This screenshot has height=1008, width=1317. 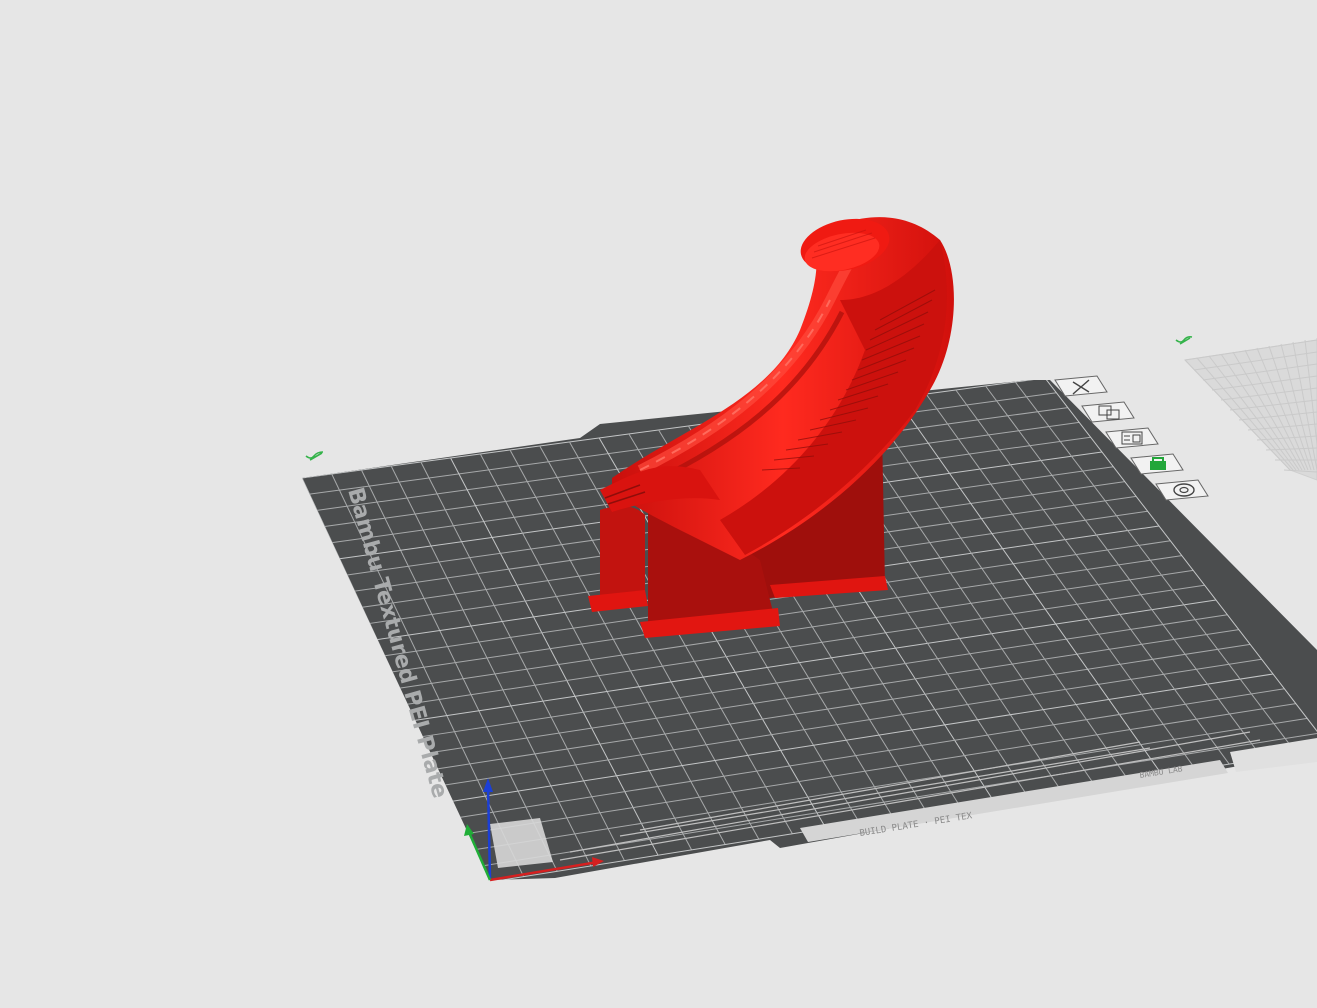 What do you see at coordinates (1250, 409) in the screenshot?
I see `secondary-plate` at bounding box center [1250, 409].